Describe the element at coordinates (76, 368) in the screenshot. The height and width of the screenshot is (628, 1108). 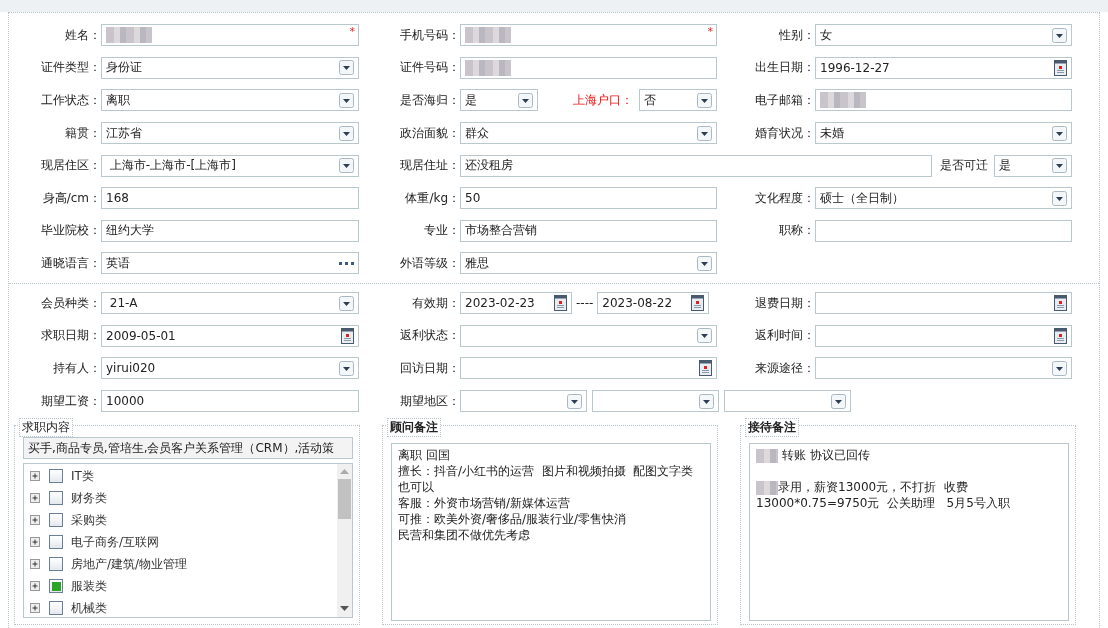
I see `field-label: 持有人：` at that location.